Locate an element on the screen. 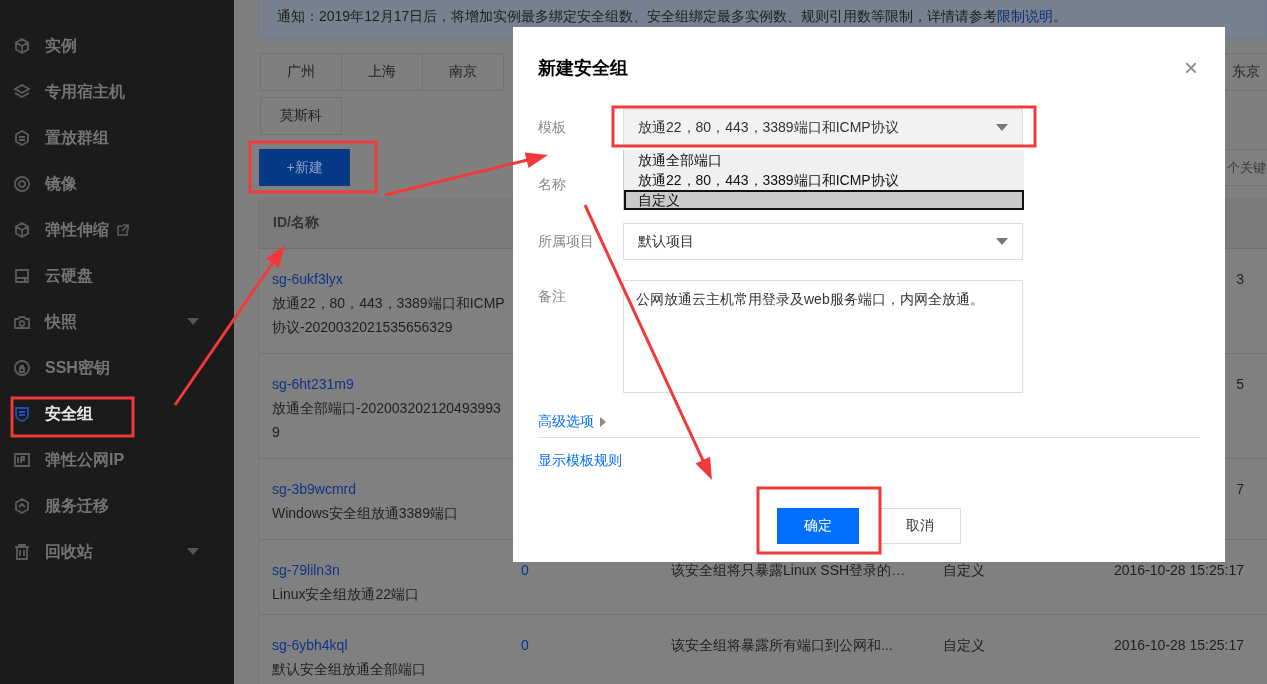 This screenshot has width=1267, height=684. sidebar-item: 回收站 is located at coordinates (117, 552).